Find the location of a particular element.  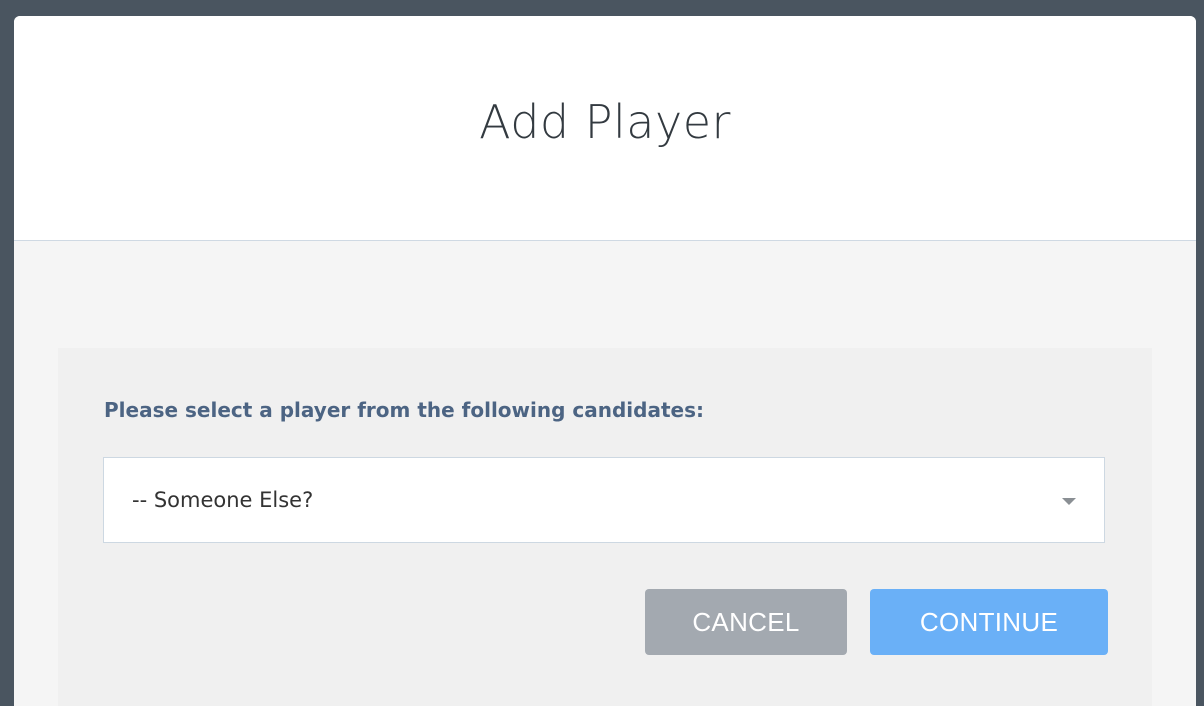

continue-button: CONTINUE is located at coordinates (989, 622).